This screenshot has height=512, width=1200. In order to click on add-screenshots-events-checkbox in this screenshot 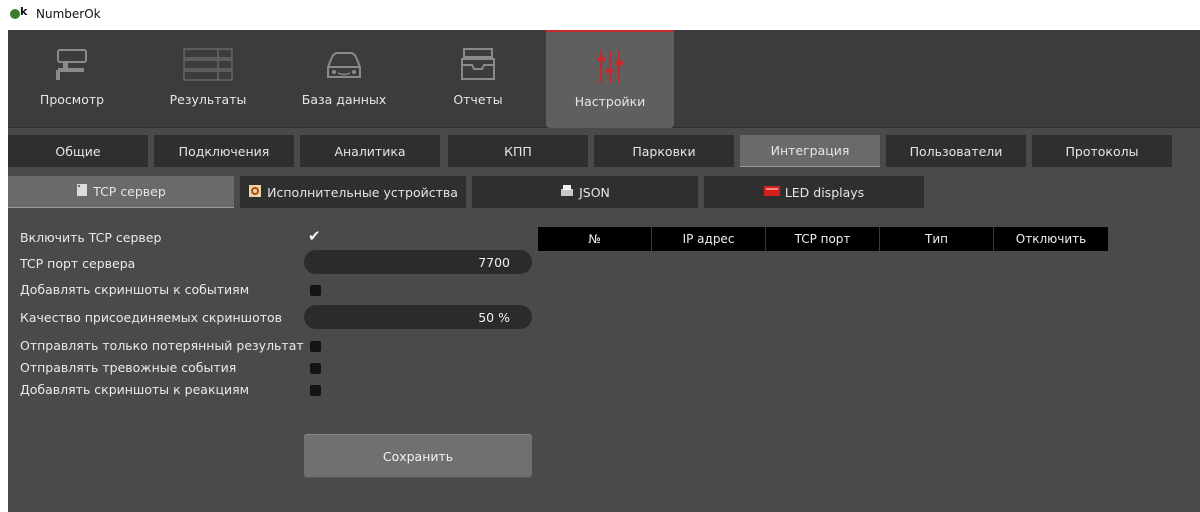, I will do `click(315, 290)`.